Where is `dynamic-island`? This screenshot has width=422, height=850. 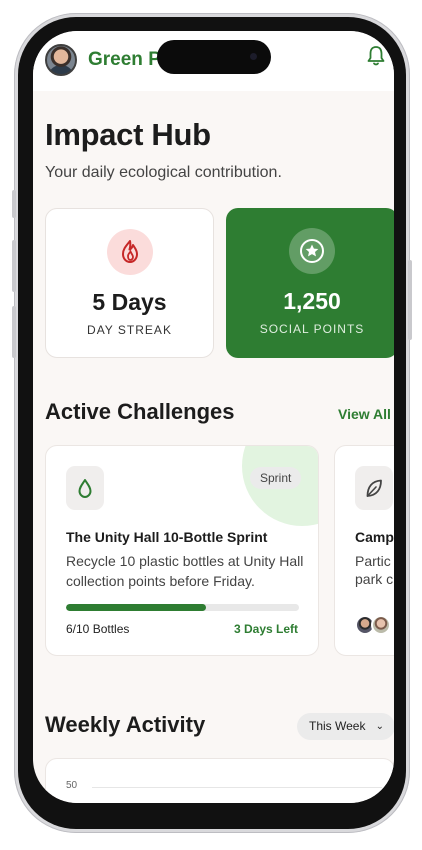
dynamic-island is located at coordinates (214, 57).